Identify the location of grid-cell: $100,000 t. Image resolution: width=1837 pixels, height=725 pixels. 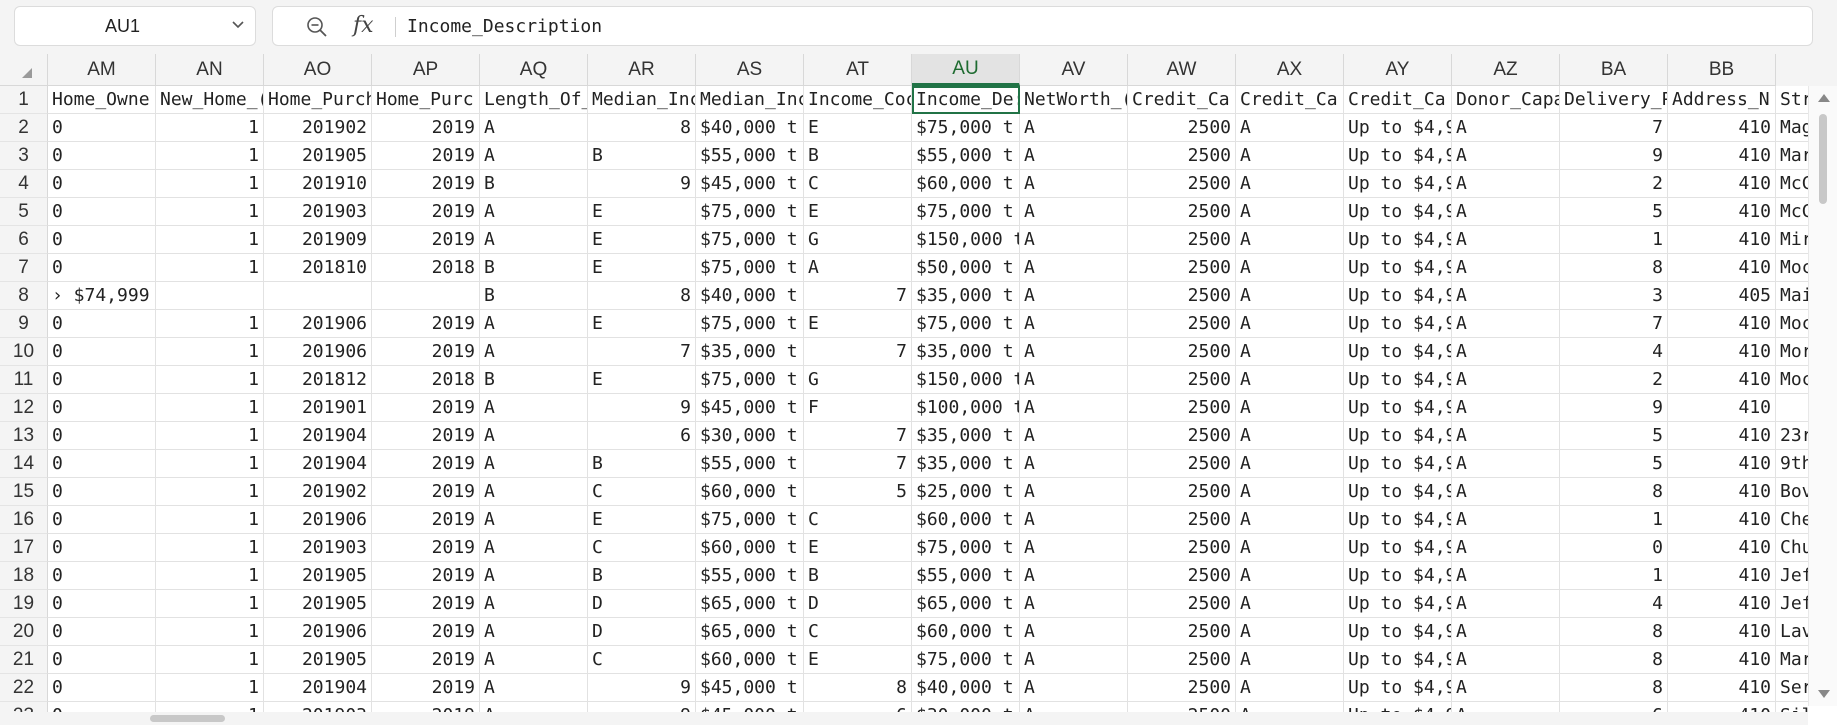
(966, 408).